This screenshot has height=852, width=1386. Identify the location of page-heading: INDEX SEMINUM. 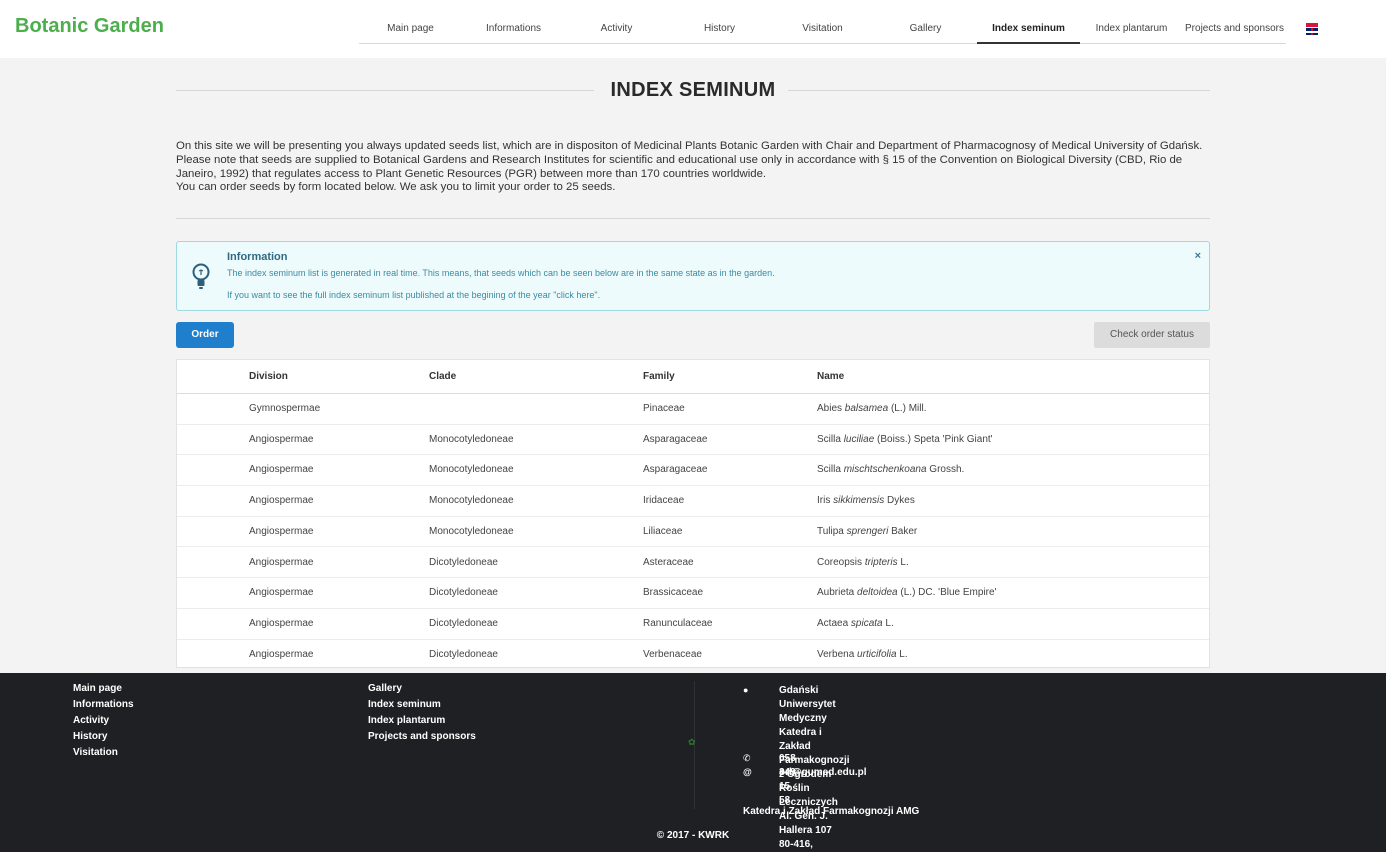
(693, 90).